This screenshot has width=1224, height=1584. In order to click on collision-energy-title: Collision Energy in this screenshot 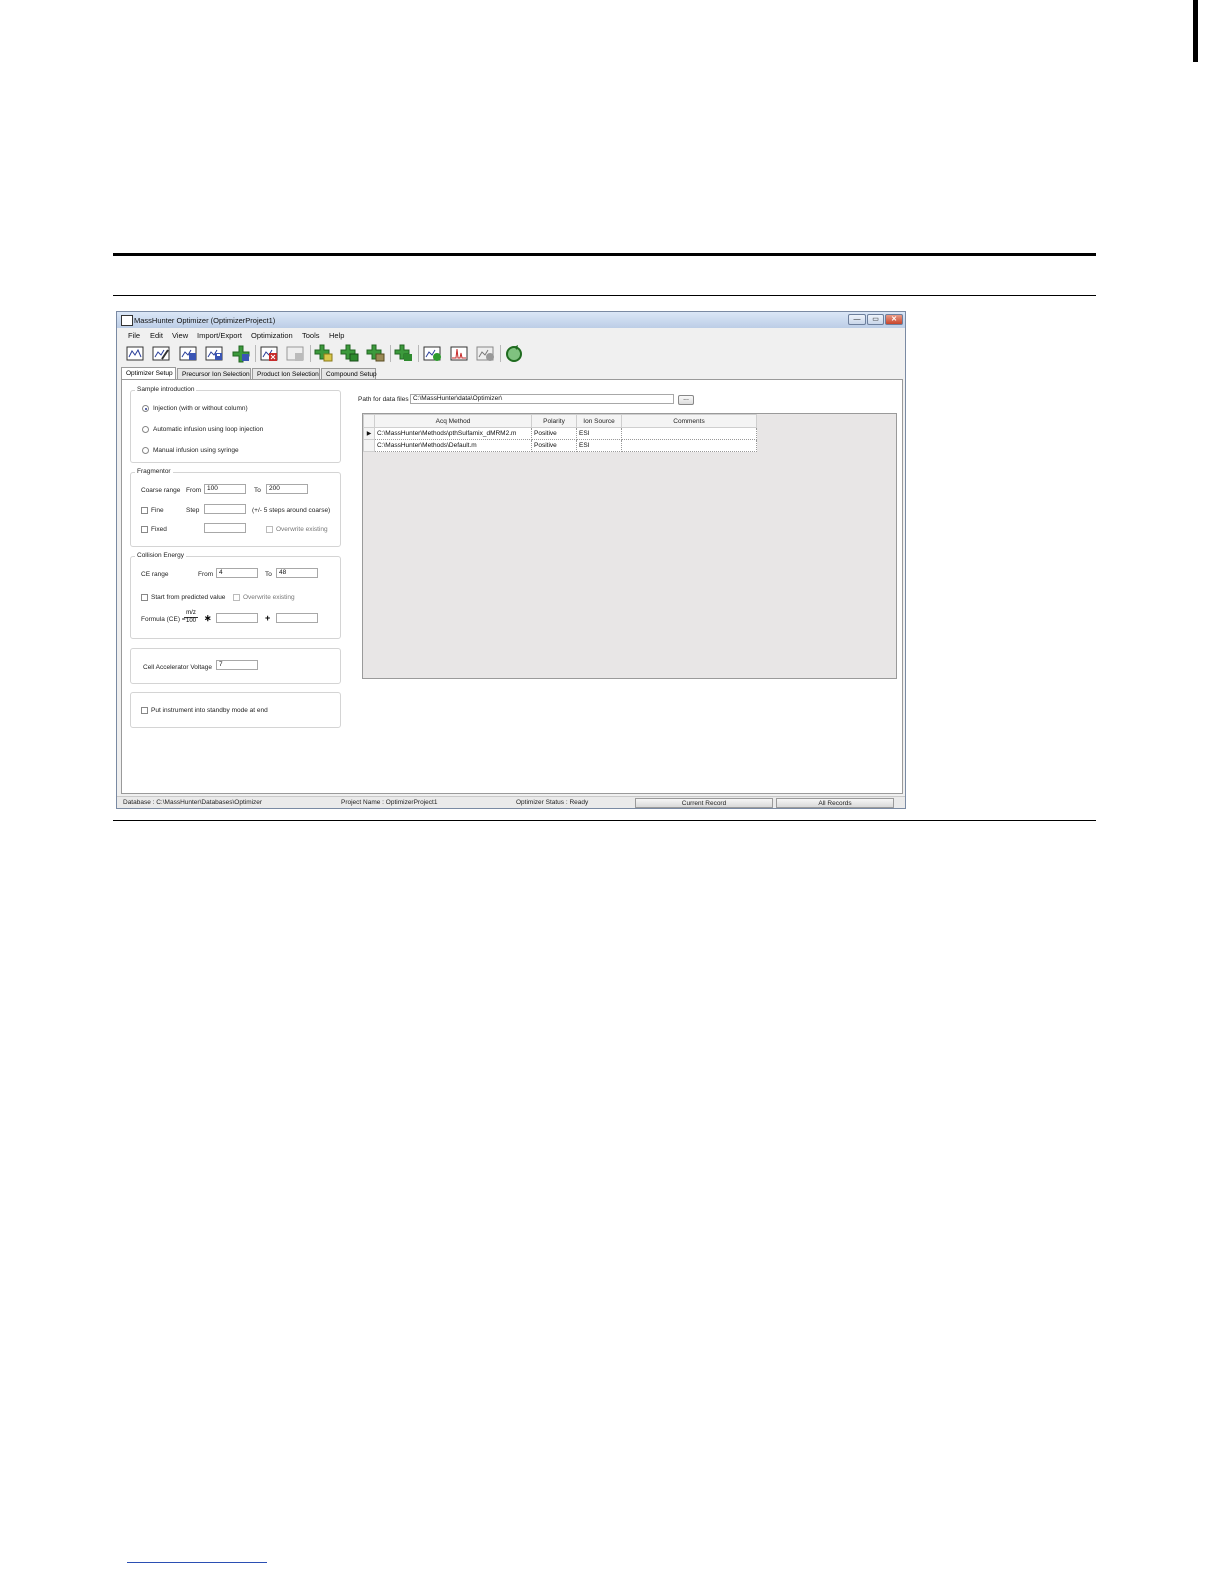, I will do `click(160, 555)`.